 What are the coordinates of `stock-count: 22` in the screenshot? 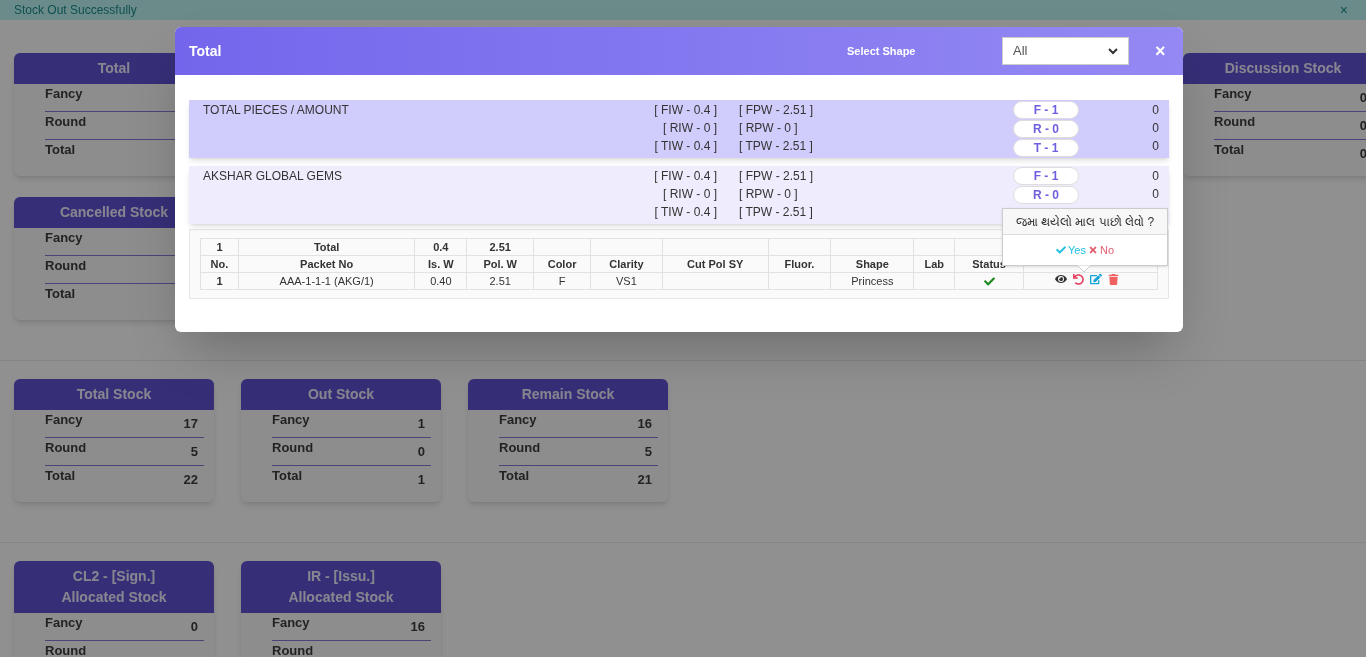 It's located at (191, 480).